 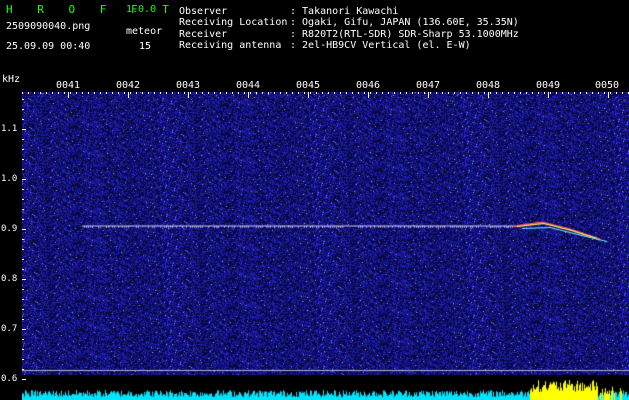 I want to click on time-label: 0044, so click(x=248, y=85).